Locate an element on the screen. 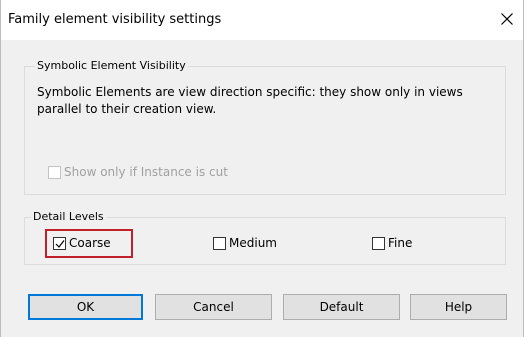 This screenshot has height=337, width=526. fine-box is located at coordinates (378, 243).